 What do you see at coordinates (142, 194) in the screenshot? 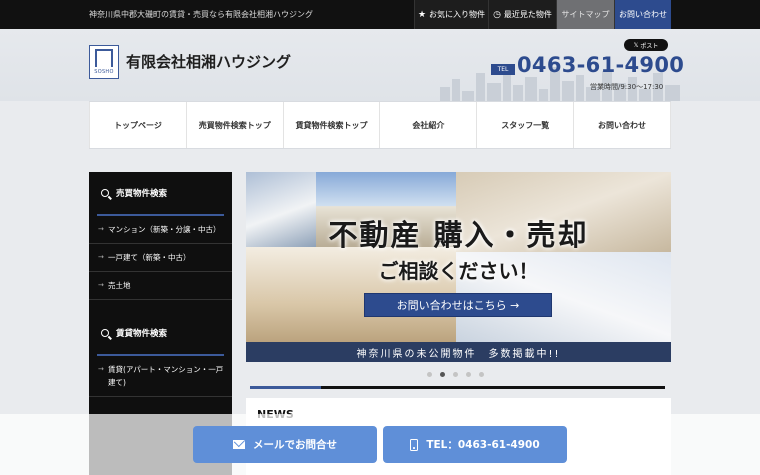
I see `sale-search-title: 売買物件検索` at bounding box center [142, 194].